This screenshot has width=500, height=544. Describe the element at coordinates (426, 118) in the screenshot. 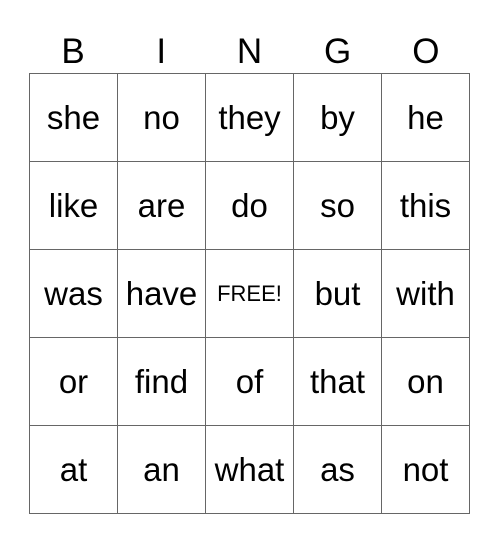

I see `bingo-cell: he` at that location.